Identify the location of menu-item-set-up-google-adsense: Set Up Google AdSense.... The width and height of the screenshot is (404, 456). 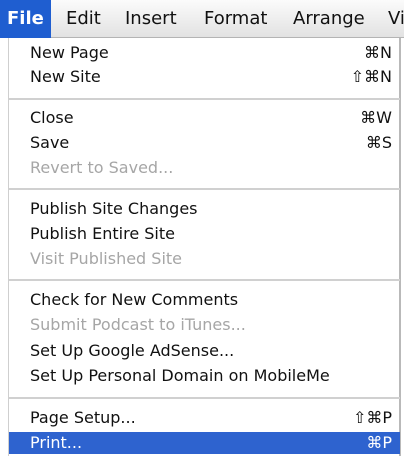
(204, 351).